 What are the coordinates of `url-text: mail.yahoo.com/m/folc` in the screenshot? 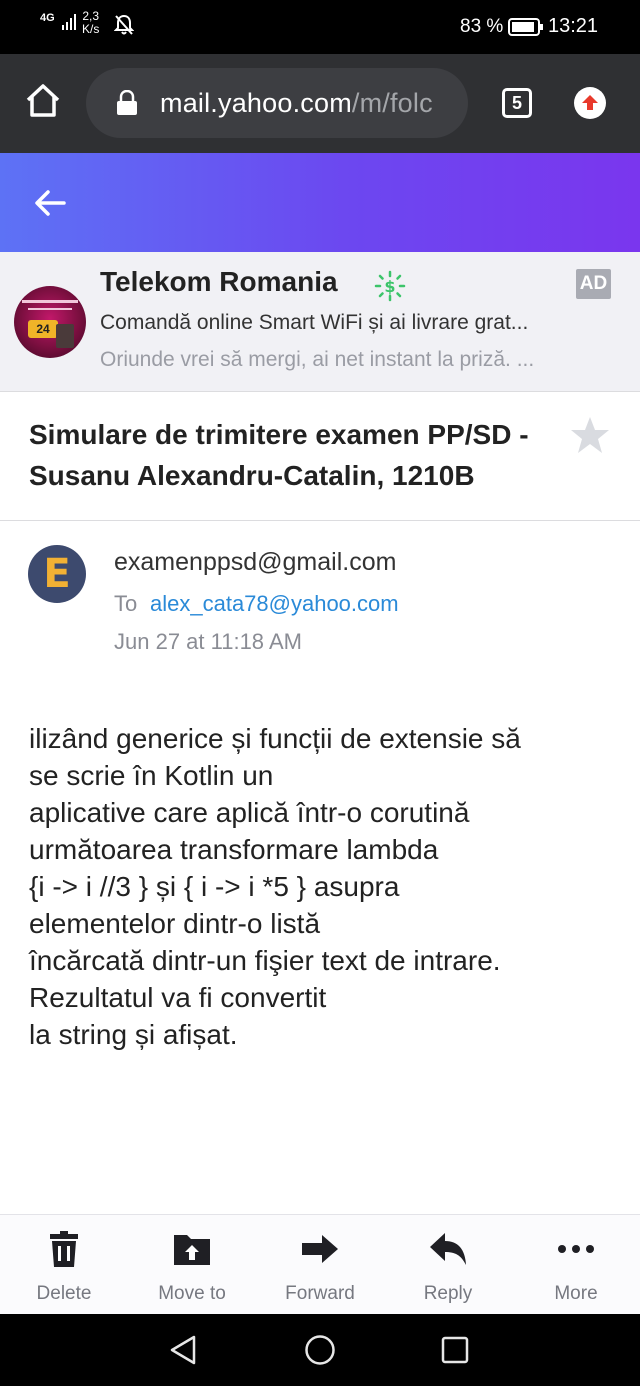 It's located at (296, 103).